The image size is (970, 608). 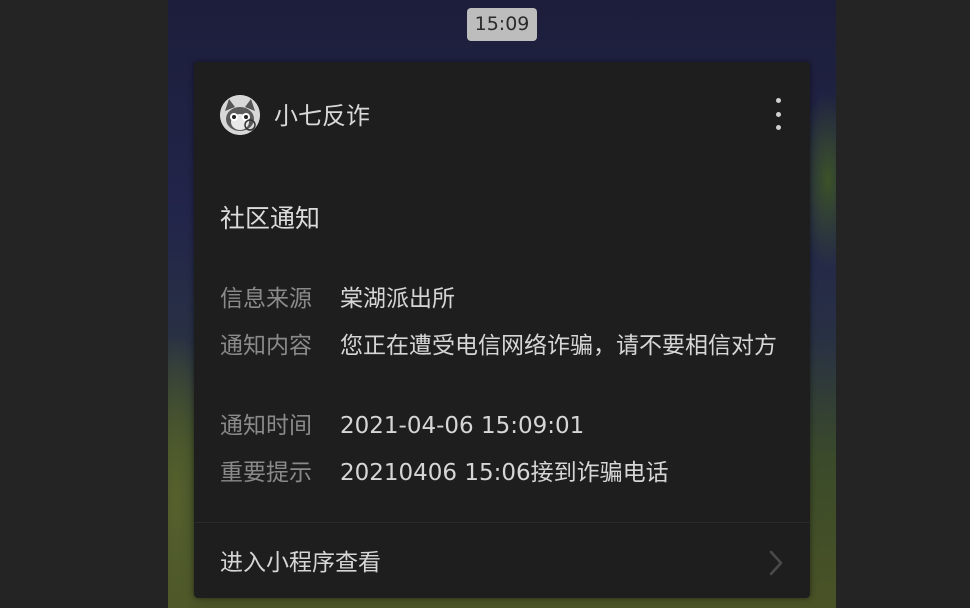 What do you see at coordinates (397, 299) in the screenshot?
I see `info-source-value: 棠湖派出所` at bounding box center [397, 299].